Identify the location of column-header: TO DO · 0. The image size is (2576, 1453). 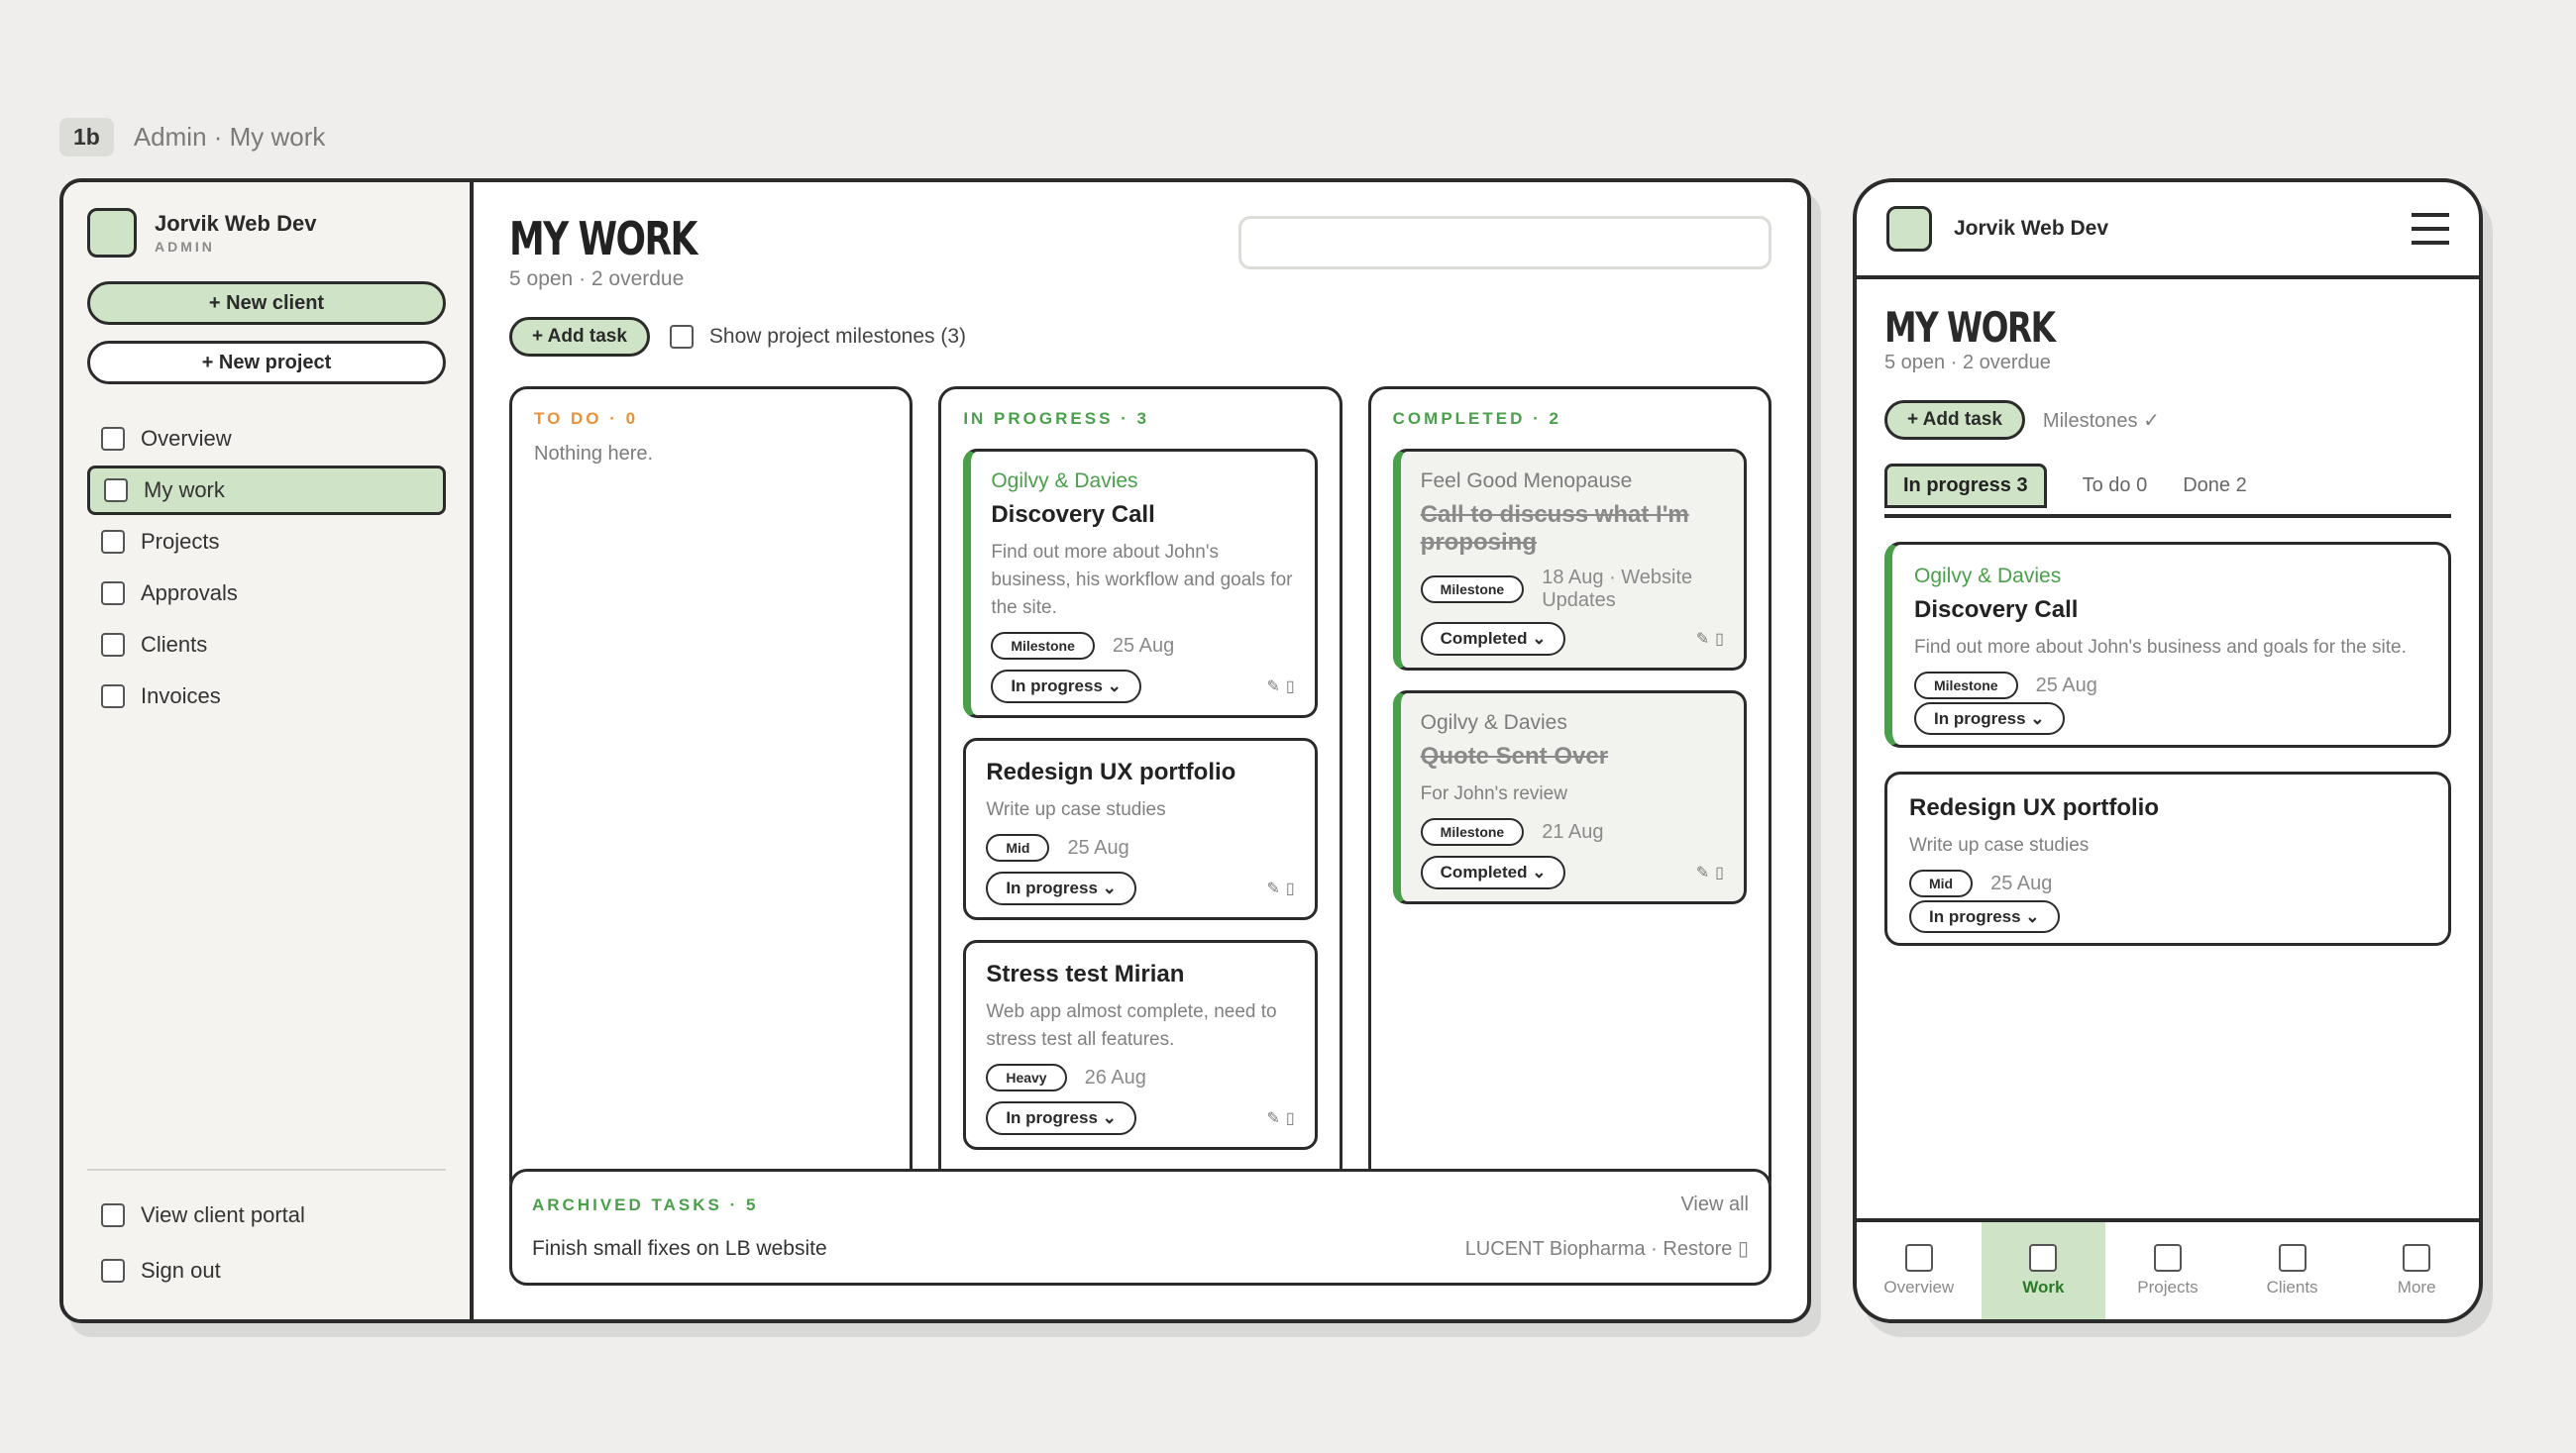
(586, 418).